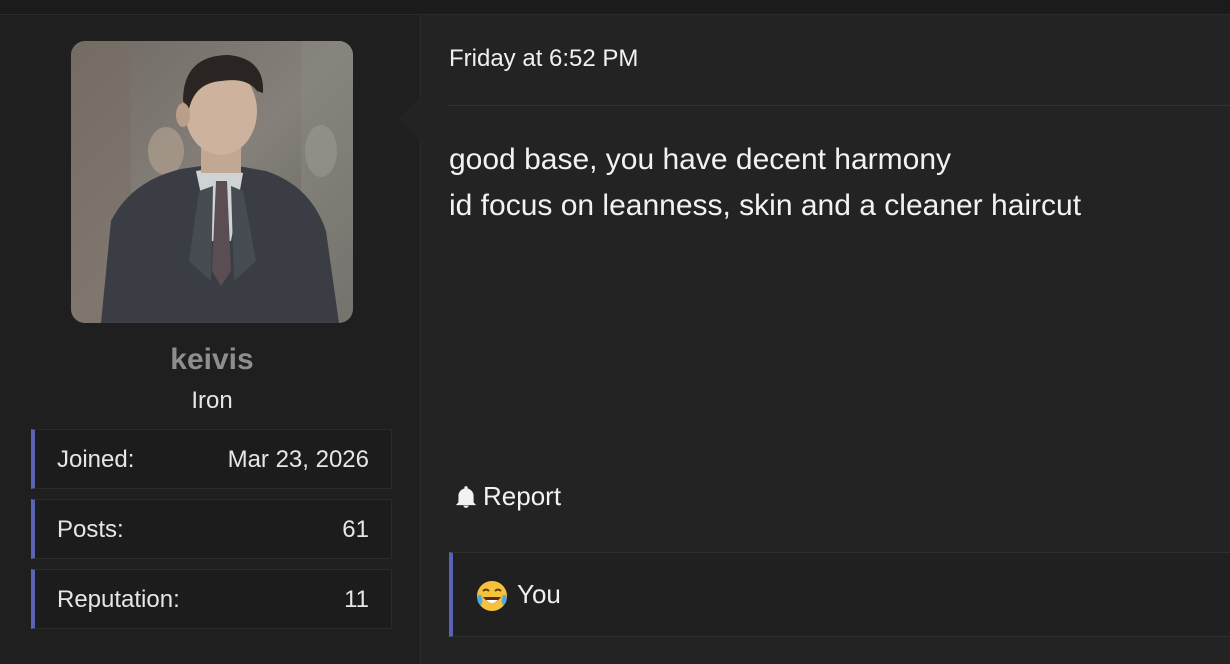  What do you see at coordinates (700, 159) in the screenshot?
I see `post-body-line: good base, you have decent harmony` at bounding box center [700, 159].